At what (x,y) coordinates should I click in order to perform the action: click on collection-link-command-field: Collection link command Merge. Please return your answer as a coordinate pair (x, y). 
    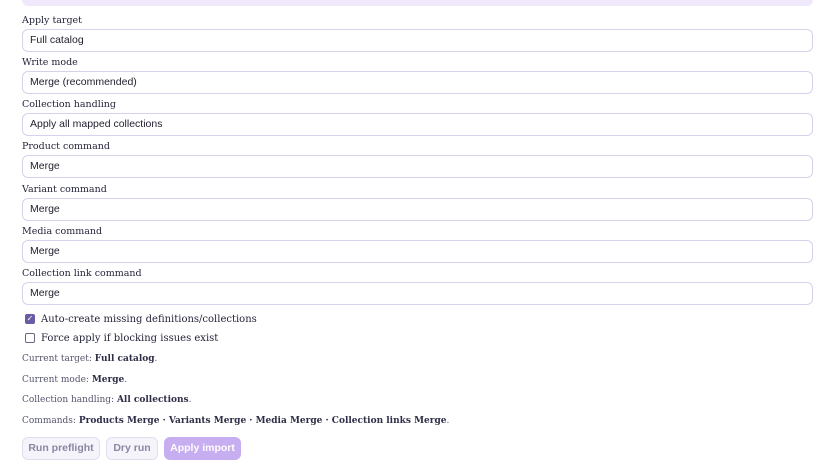
    Looking at the image, I should click on (417, 286).